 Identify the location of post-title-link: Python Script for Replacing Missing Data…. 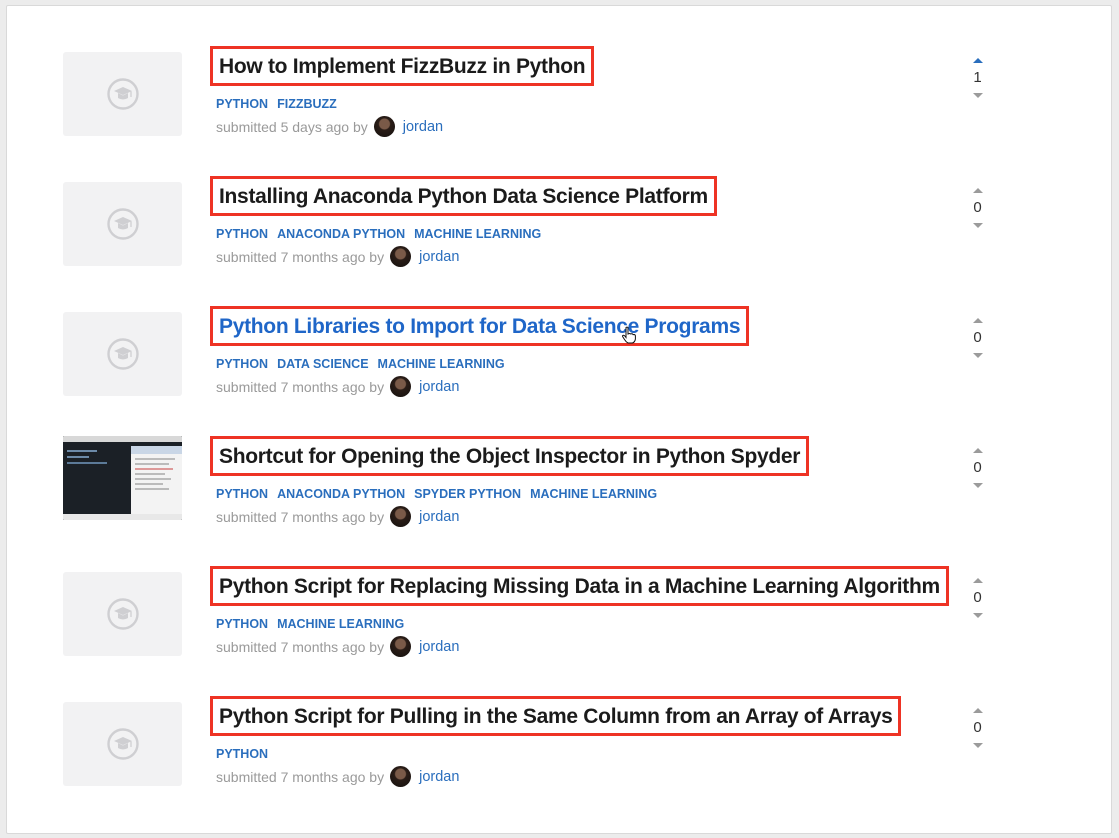
(579, 587).